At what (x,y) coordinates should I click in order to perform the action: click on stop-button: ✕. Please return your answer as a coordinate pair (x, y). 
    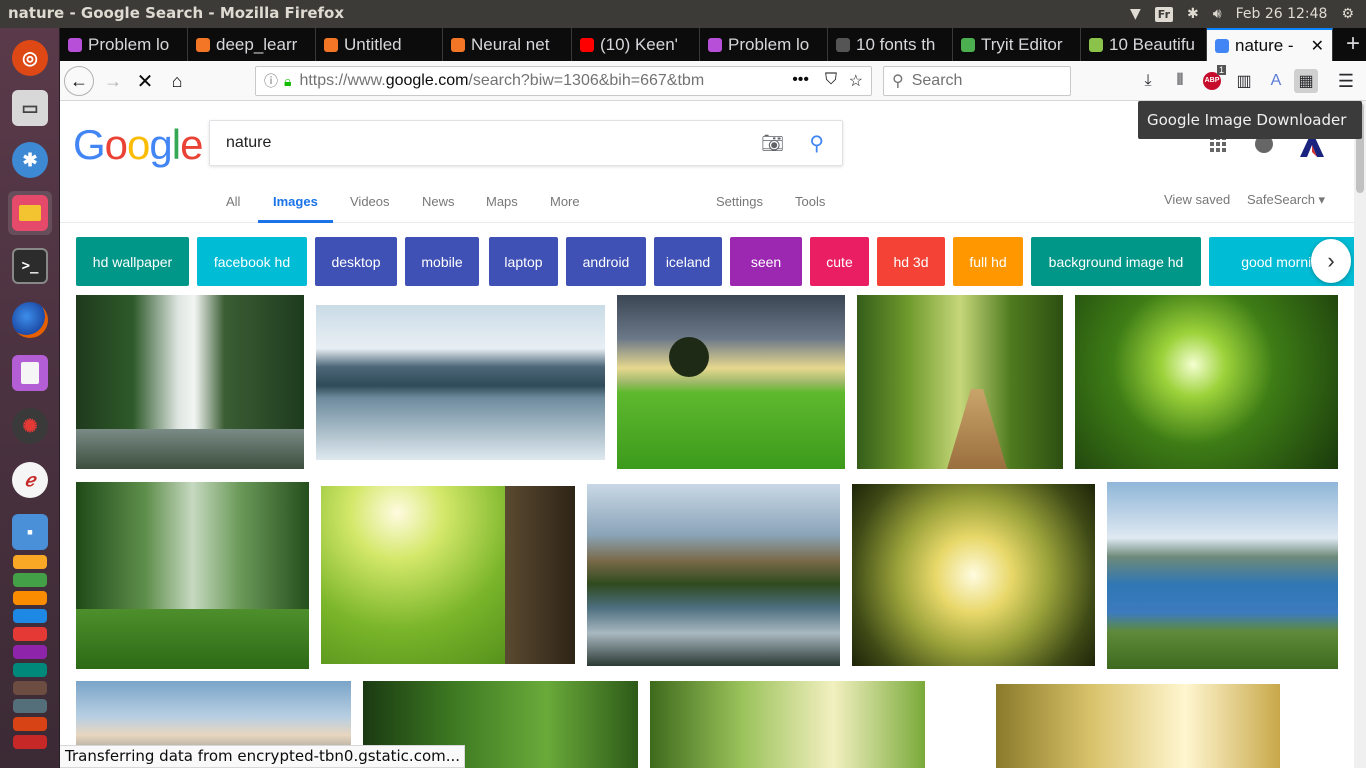
    Looking at the image, I should click on (145, 81).